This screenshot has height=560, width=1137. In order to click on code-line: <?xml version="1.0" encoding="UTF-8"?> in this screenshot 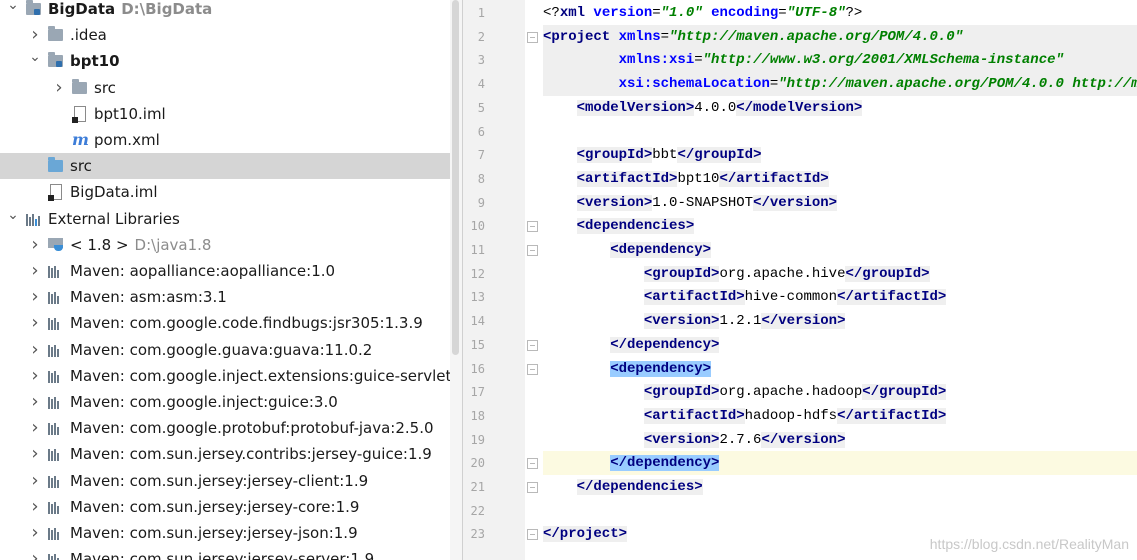, I will do `click(840, 13)`.